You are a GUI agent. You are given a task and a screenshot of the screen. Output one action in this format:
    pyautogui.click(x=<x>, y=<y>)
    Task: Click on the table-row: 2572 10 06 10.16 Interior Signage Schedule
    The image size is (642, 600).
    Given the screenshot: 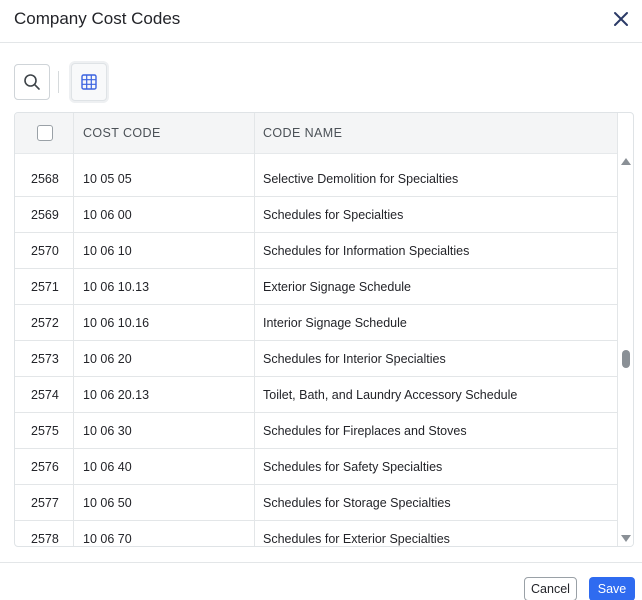 What is the action you would take?
    pyautogui.click(x=316, y=323)
    